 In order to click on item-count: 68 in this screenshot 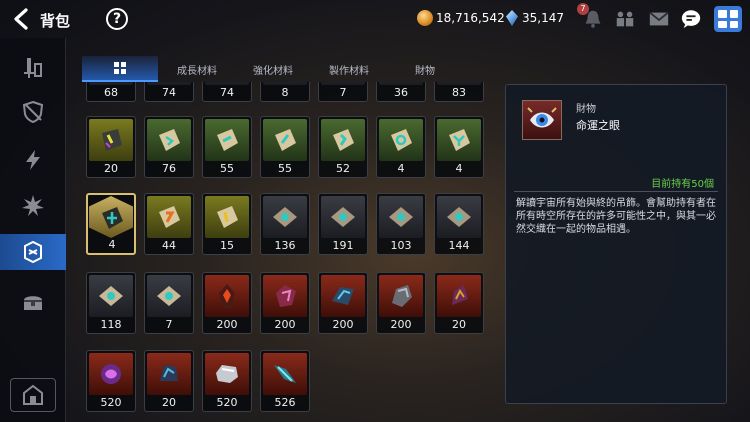, I will do `click(111, 92)`.